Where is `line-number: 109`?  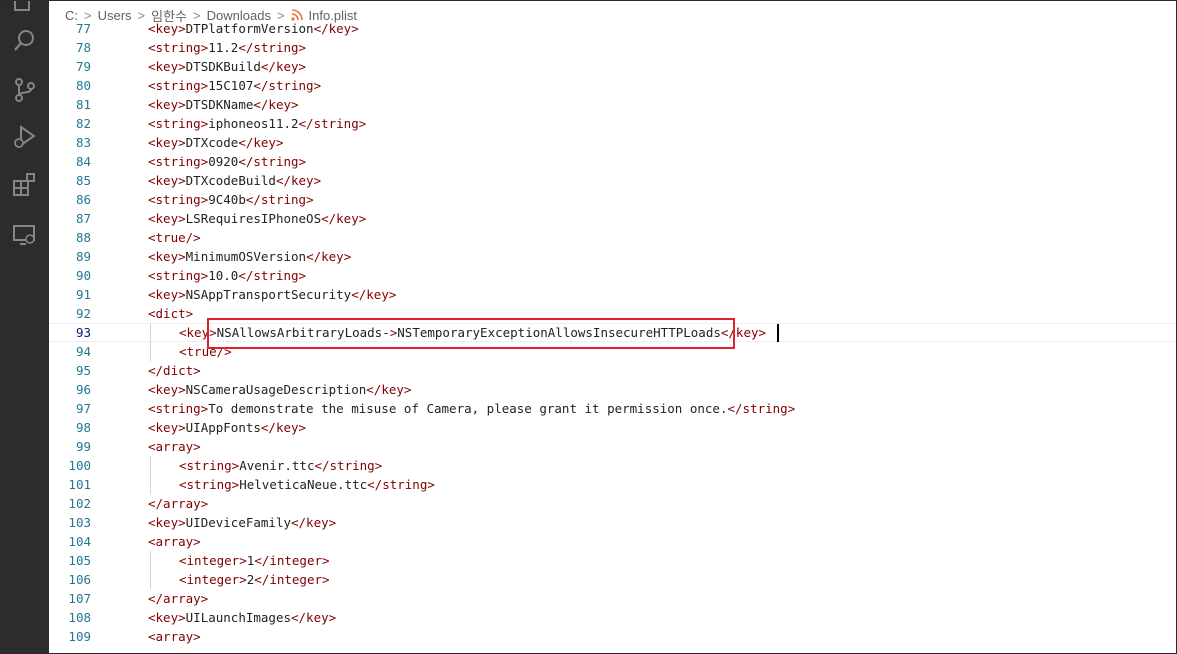 line-number: 109 is located at coordinates (79, 636).